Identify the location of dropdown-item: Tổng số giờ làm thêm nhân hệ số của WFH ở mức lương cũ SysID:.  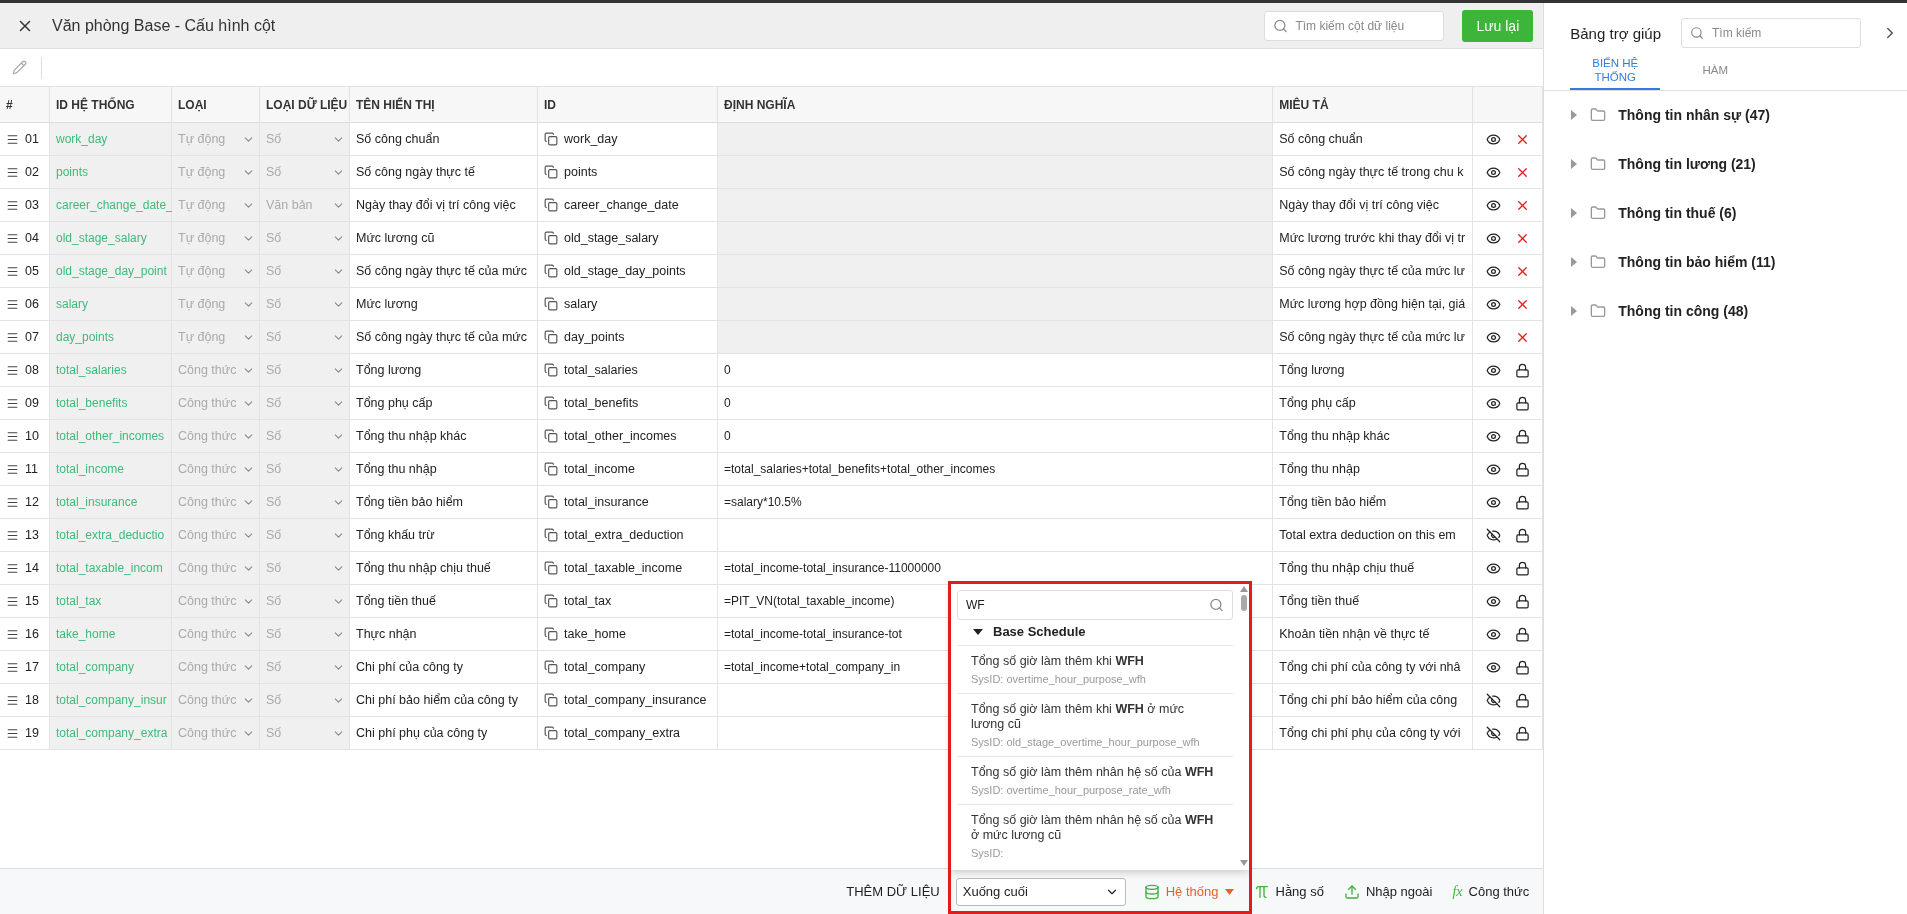
(1095, 835).